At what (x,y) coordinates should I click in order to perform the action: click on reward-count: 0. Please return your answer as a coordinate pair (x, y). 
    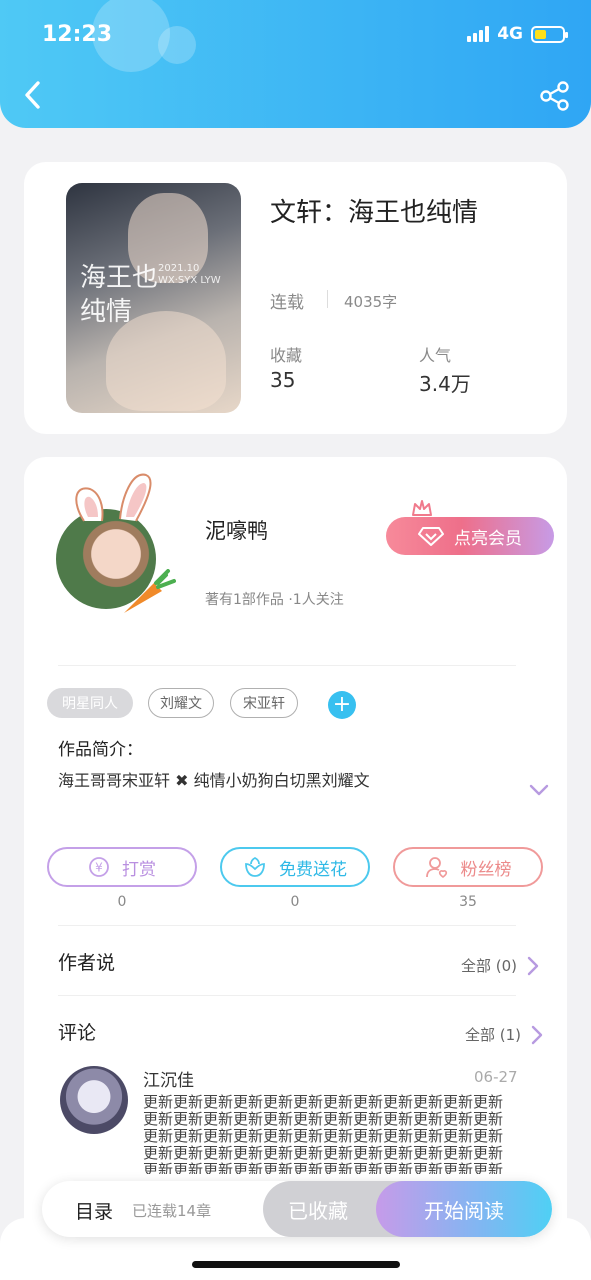
    Looking at the image, I should click on (122, 902).